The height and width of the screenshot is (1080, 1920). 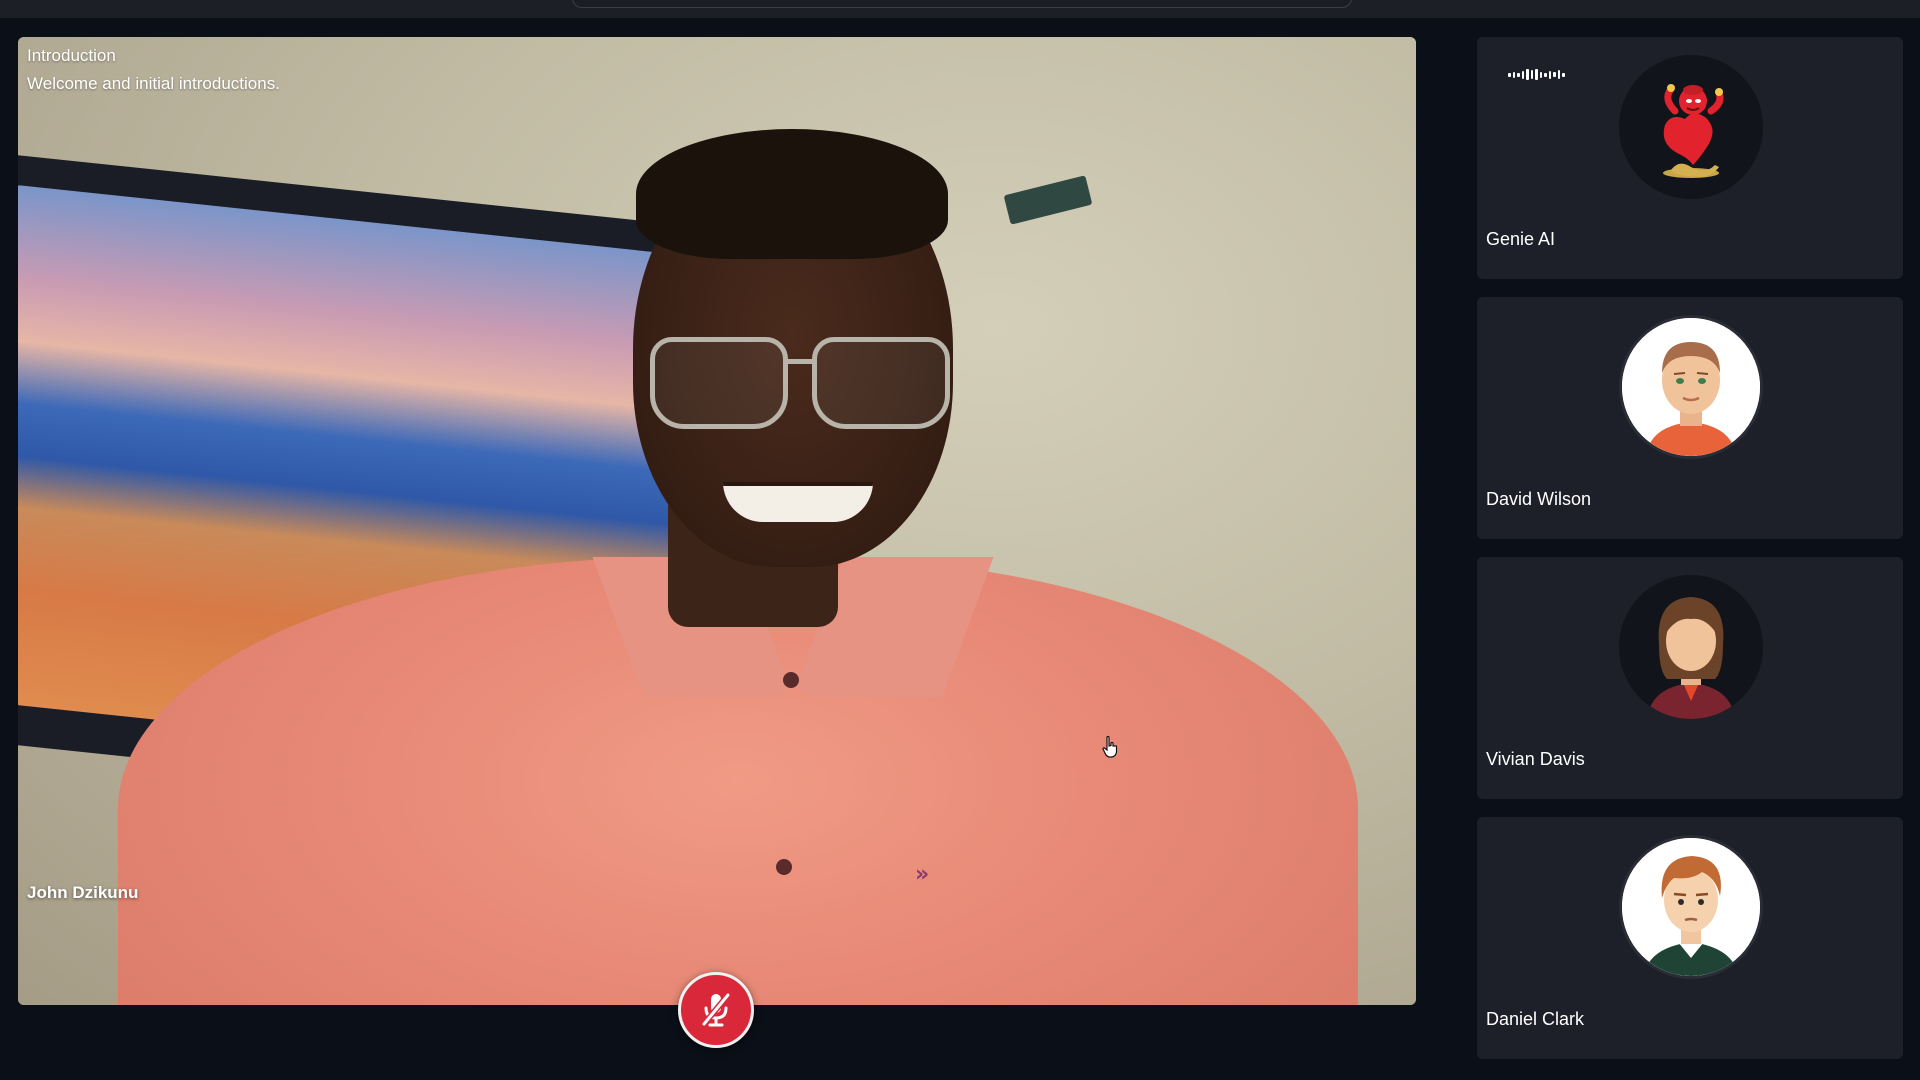 What do you see at coordinates (960, 9) in the screenshot?
I see `top-bar` at bounding box center [960, 9].